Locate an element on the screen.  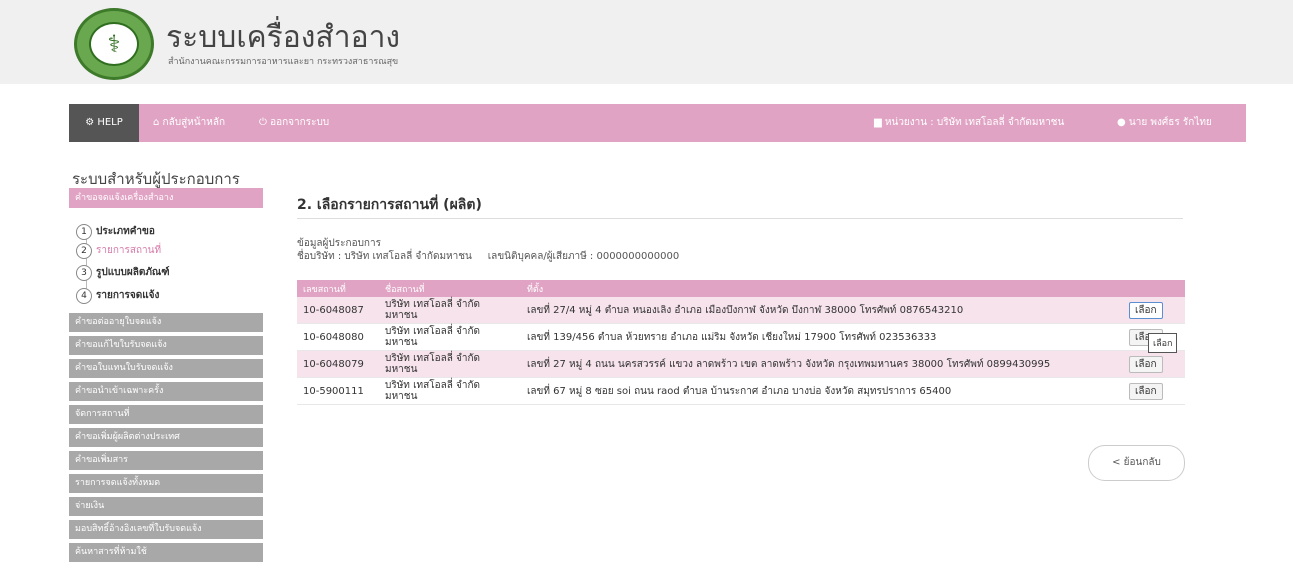
step-1: 1 ประเภทคำขอ is located at coordinates (115, 232).